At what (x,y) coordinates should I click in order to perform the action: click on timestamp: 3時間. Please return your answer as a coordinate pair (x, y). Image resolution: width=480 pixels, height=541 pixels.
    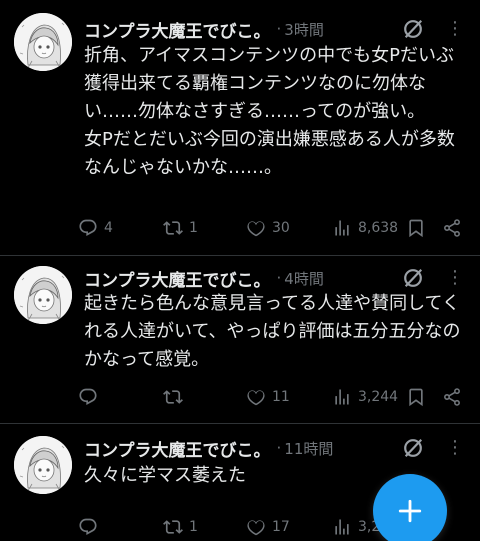
    Looking at the image, I should click on (304, 29).